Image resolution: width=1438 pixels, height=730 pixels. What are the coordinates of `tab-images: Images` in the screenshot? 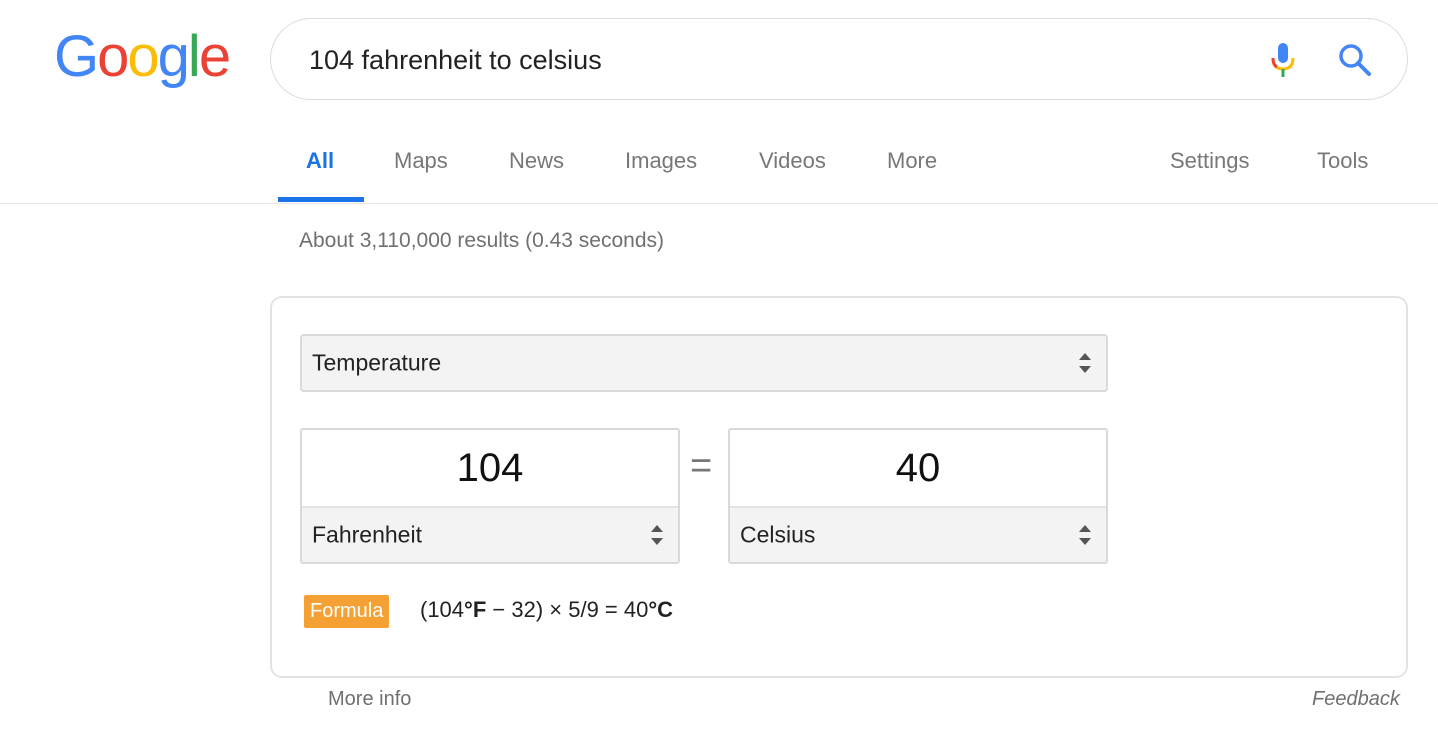 It's located at (661, 161).